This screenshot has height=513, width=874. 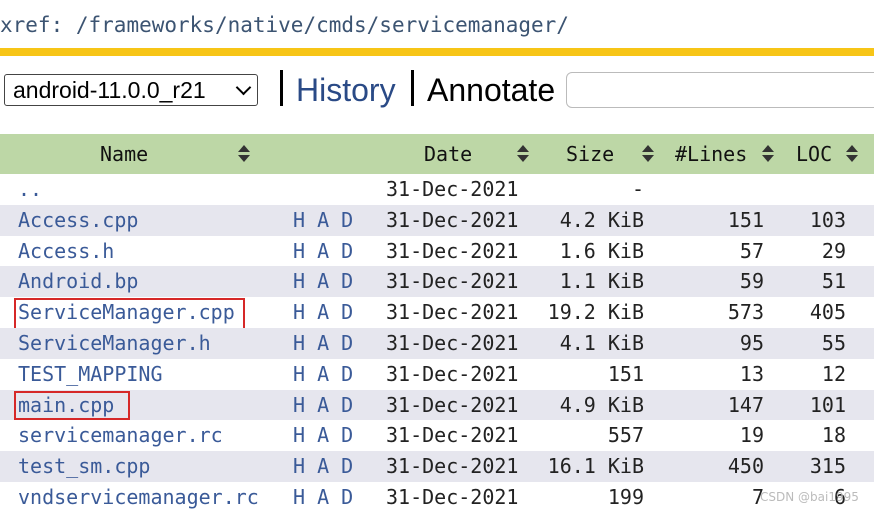 I want to click on file-loc: 315, so click(x=827, y=466).